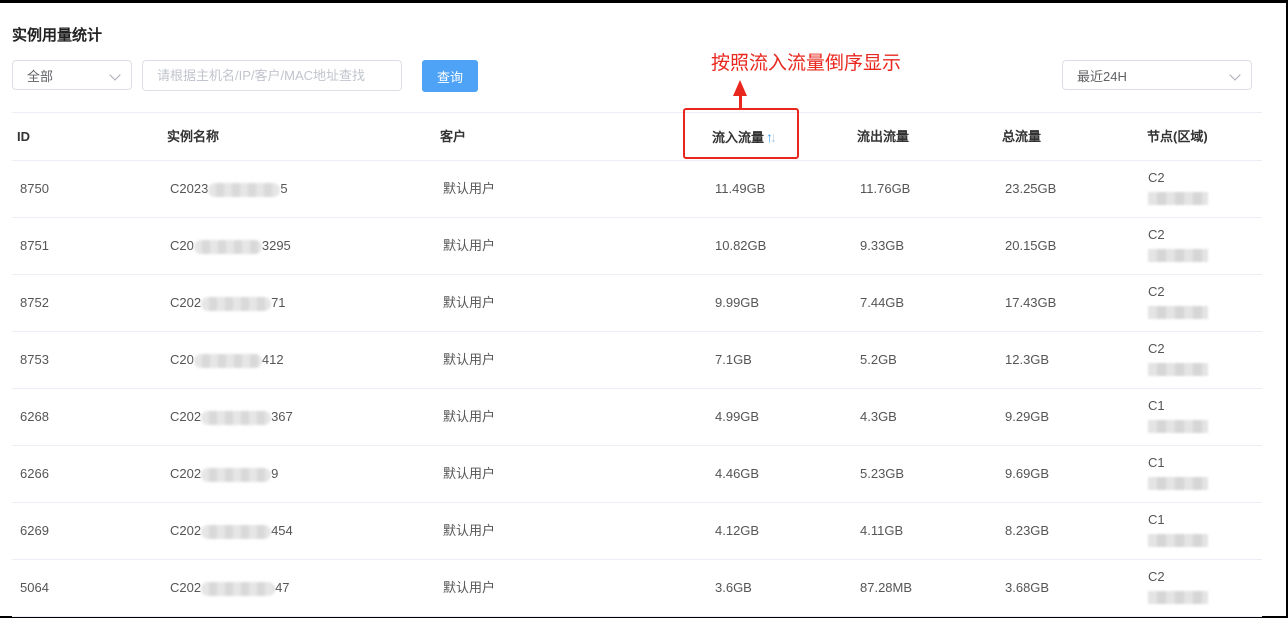 This screenshot has width=1288, height=618. What do you see at coordinates (34, 587) in the screenshot?
I see `cell-id: 5064` at bounding box center [34, 587].